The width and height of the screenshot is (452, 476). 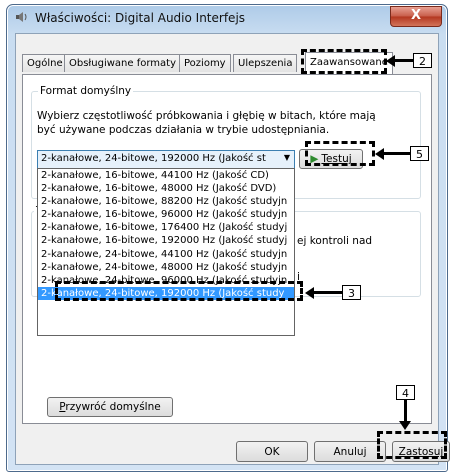 I want to click on restore-defaults-button: Przywróć domyślne, so click(x=110, y=407).